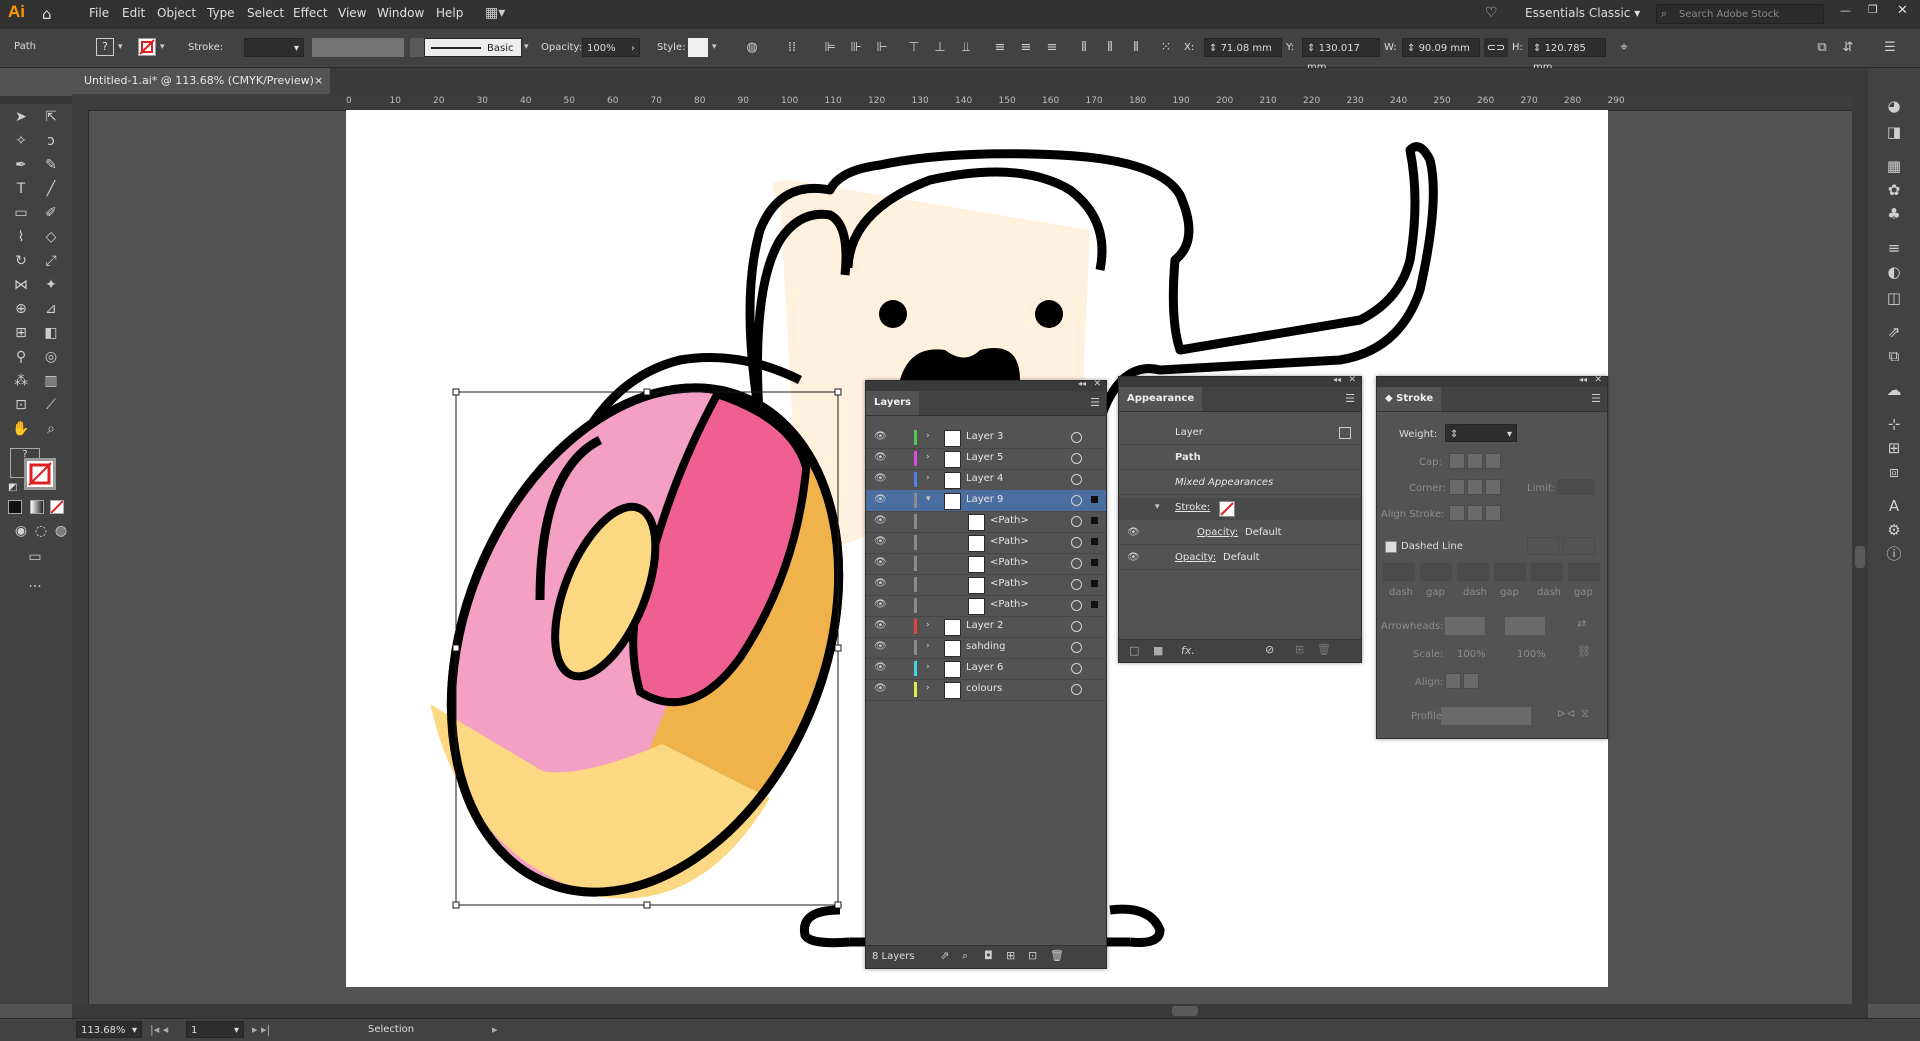  I want to click on appearance-panel-header: ◂◂ ✕, so click(1240, 381).